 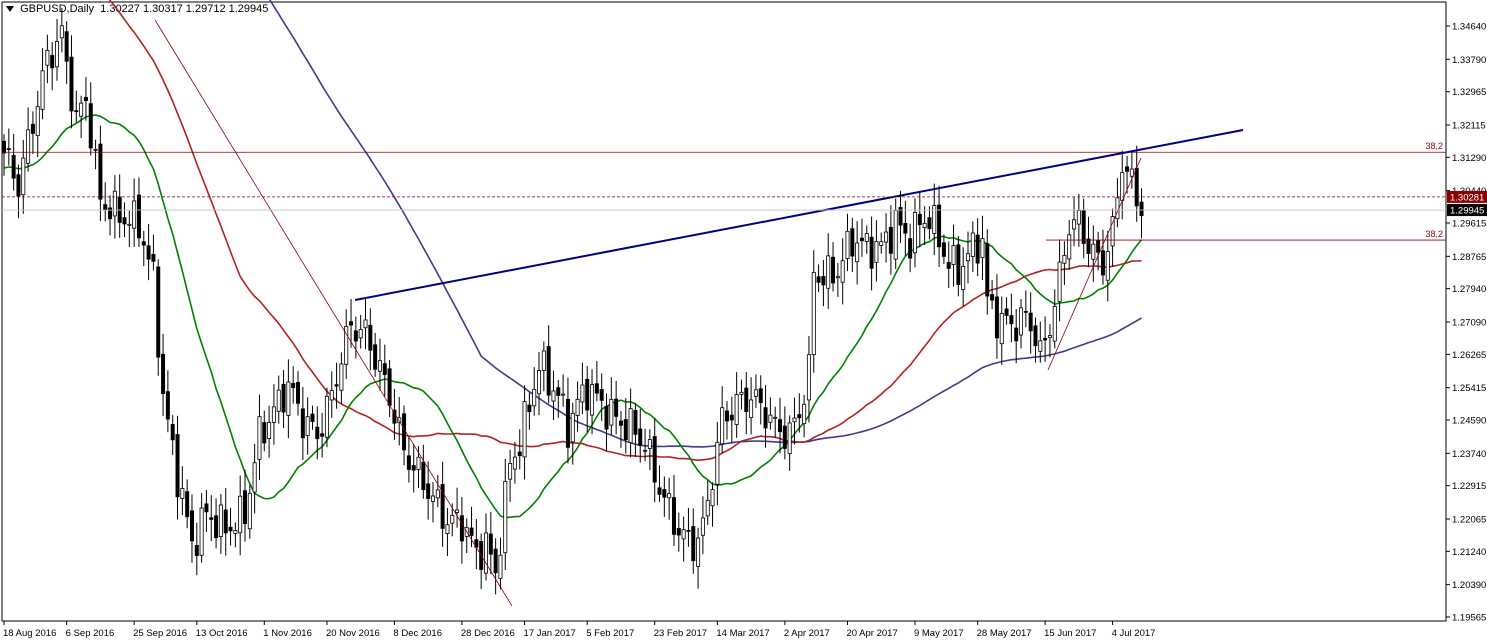 What do you see at coordinates (550, 633) in the screenshot?
I see `x-tick-label: 17 Jan 2017` at bounding box center [550, 633].